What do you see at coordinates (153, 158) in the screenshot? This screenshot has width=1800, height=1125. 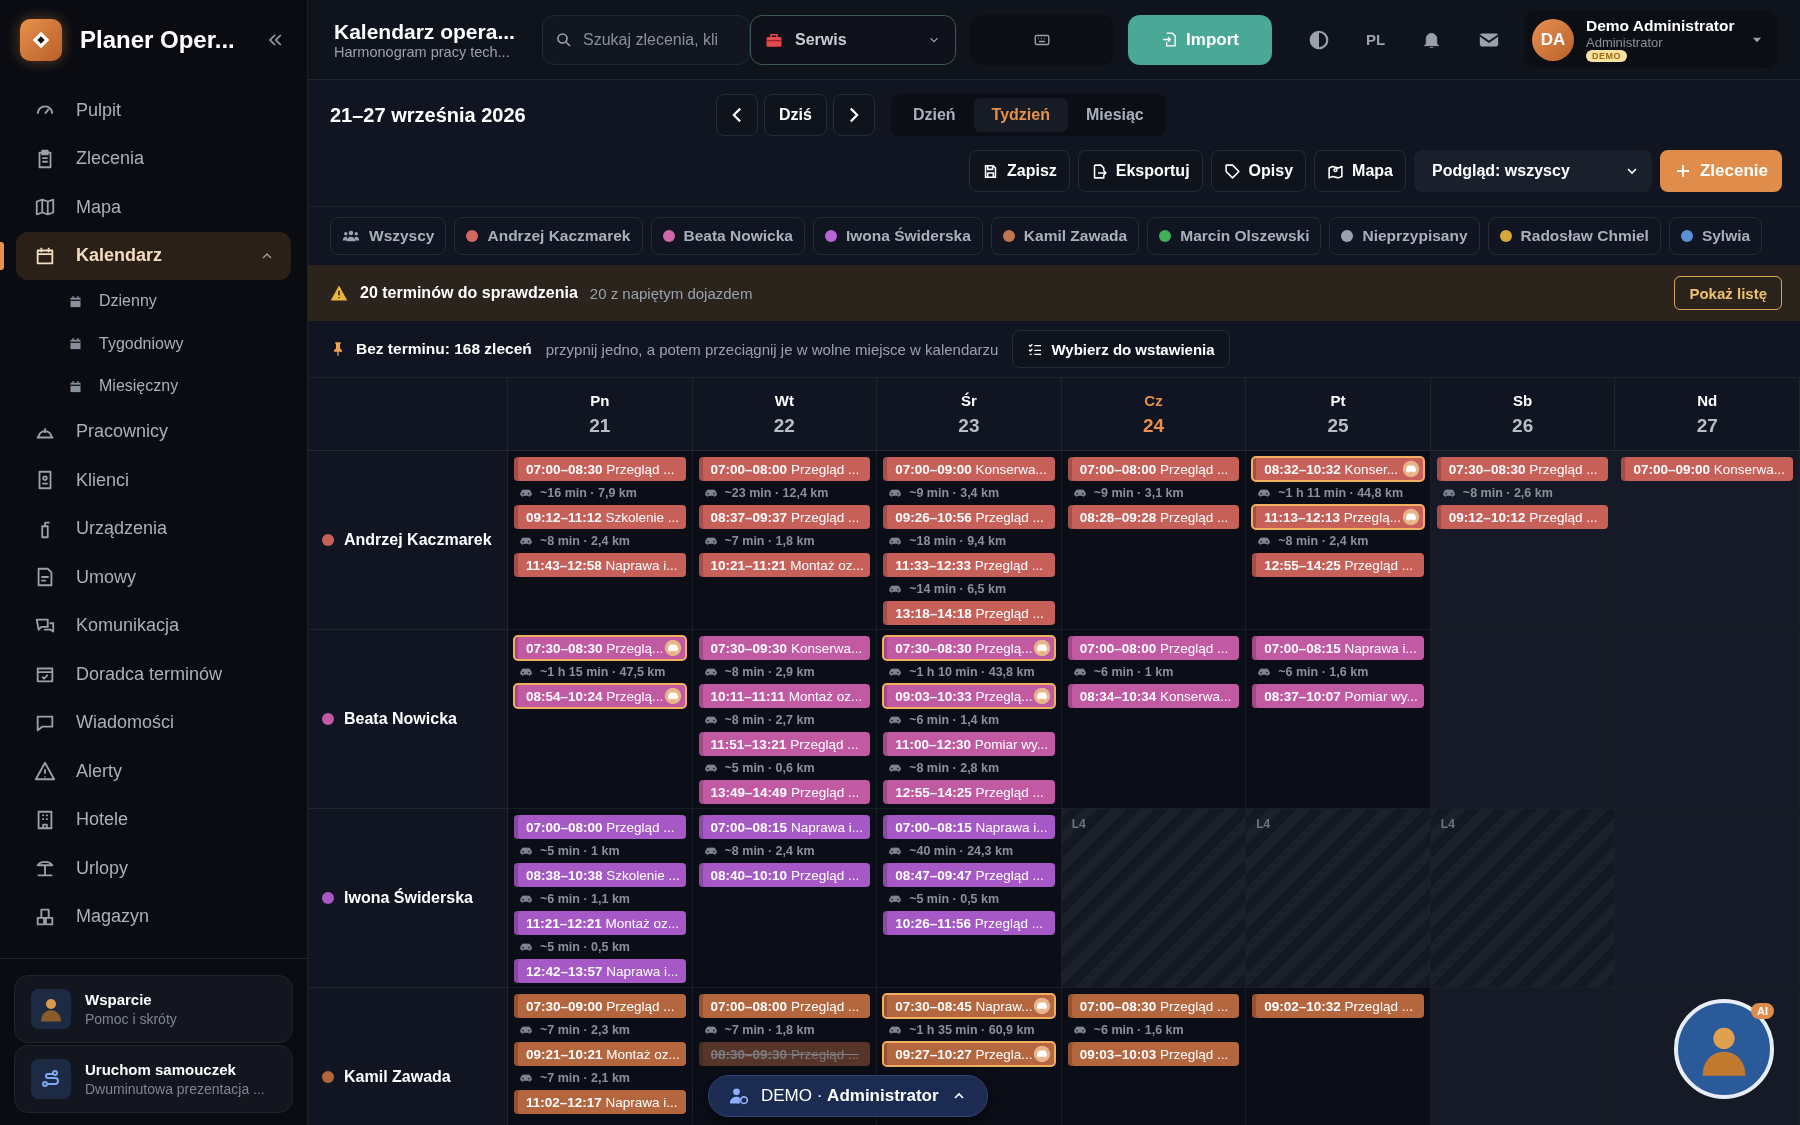 I see `nav-item: Zlecenia` at bounding box center [153, 158].